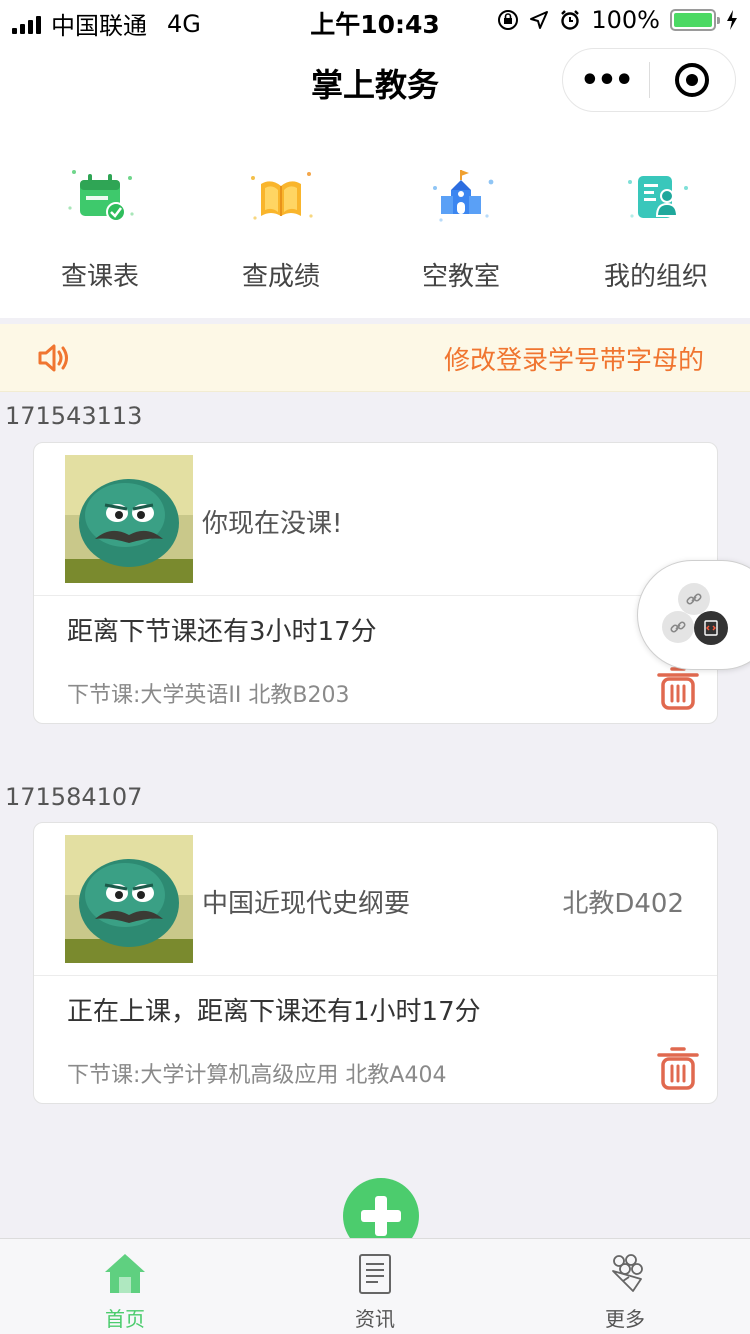  Describe the element at coordinates (74, 416) in the screenshot. I see `student-id: 171543113` at that location.